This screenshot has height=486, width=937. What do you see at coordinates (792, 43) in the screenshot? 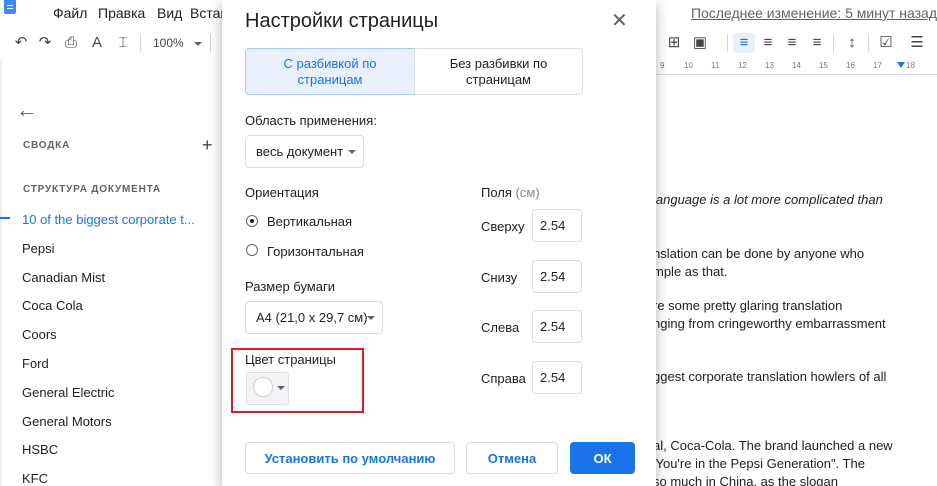
I see `align-right-icon: ≡` at bounding box center [792, 43].